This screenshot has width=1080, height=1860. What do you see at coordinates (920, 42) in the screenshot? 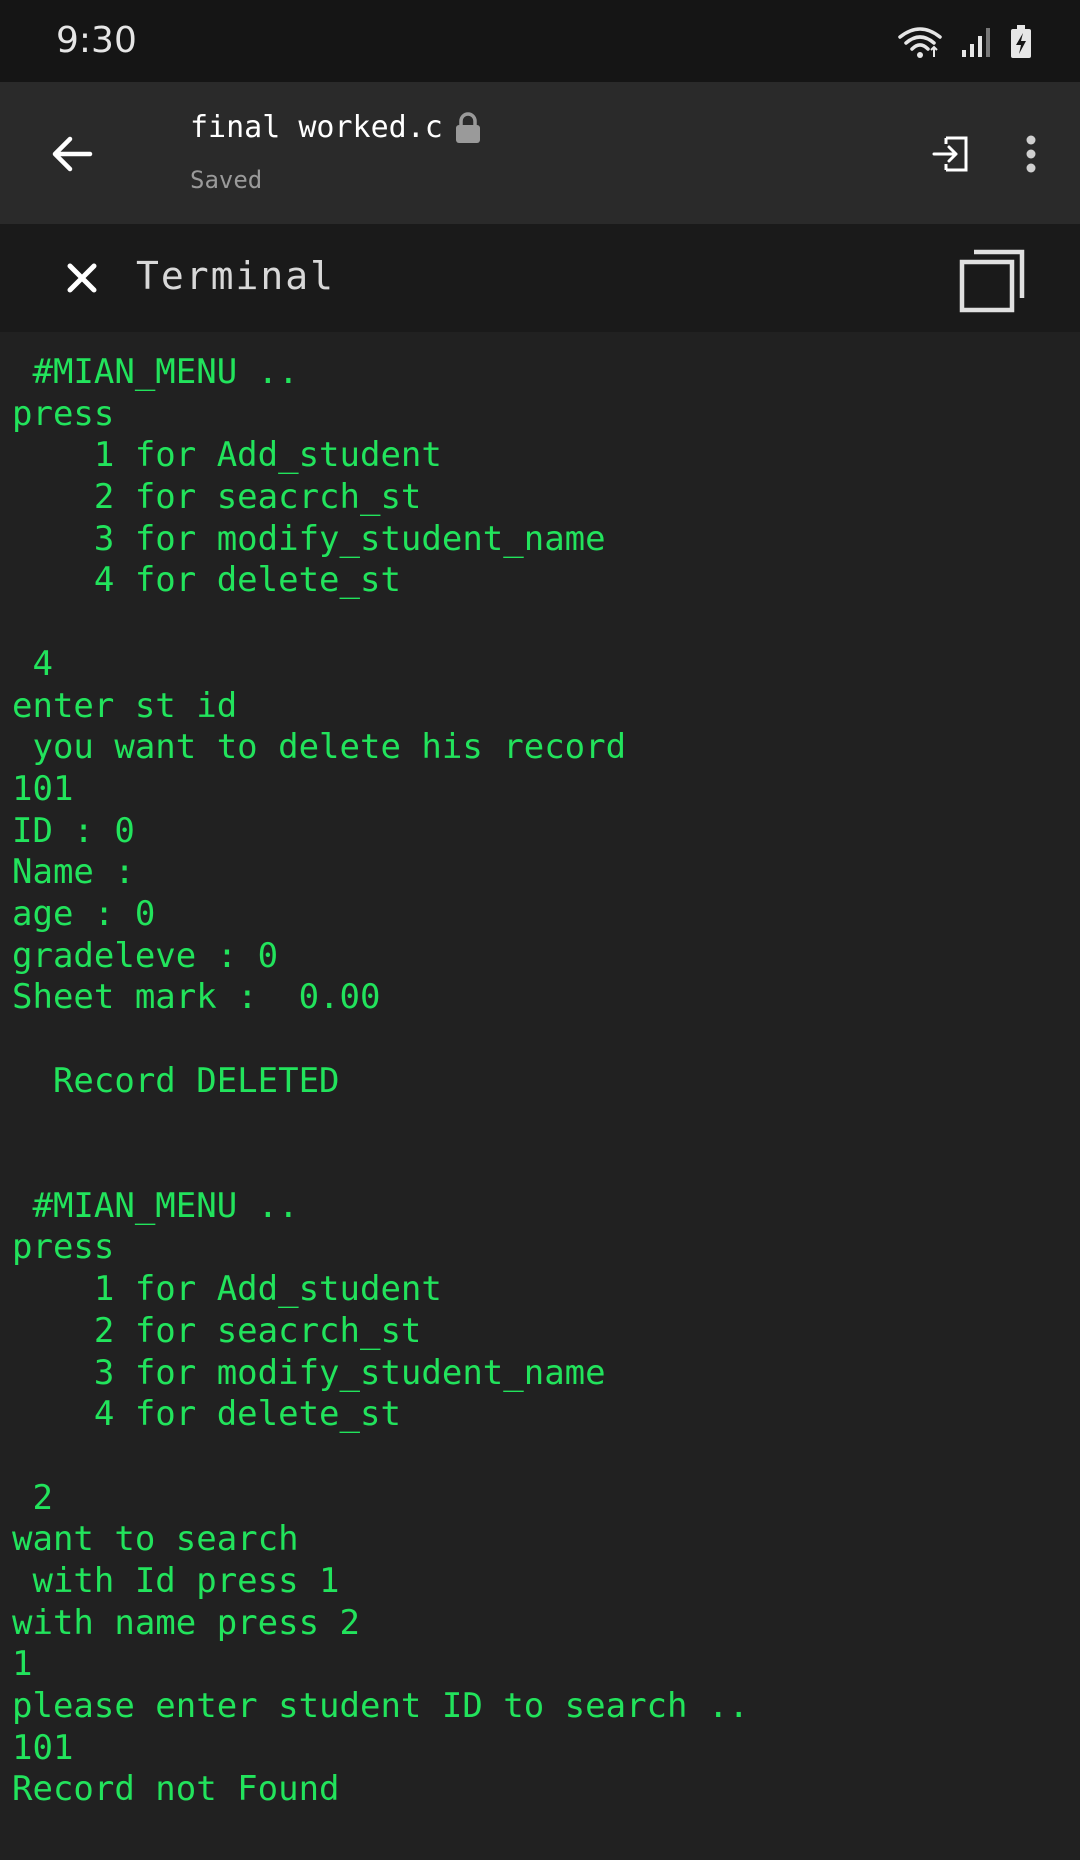
I see `wifi-icon` at bounding box center [920, 42].